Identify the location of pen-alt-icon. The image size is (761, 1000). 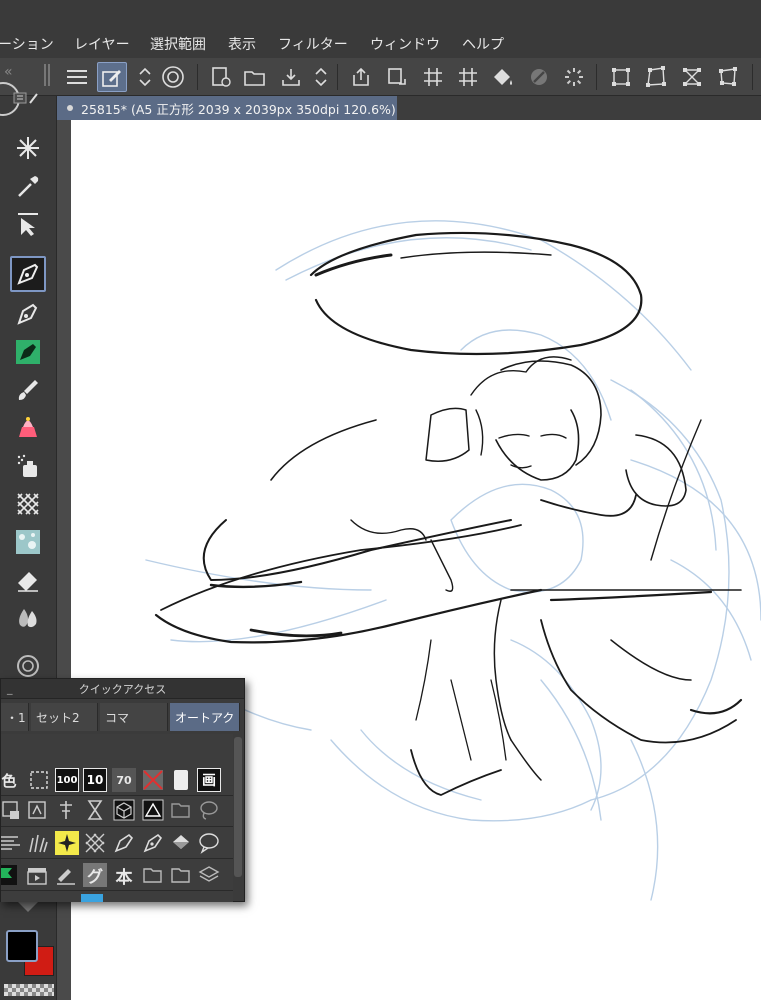
(153, 843).